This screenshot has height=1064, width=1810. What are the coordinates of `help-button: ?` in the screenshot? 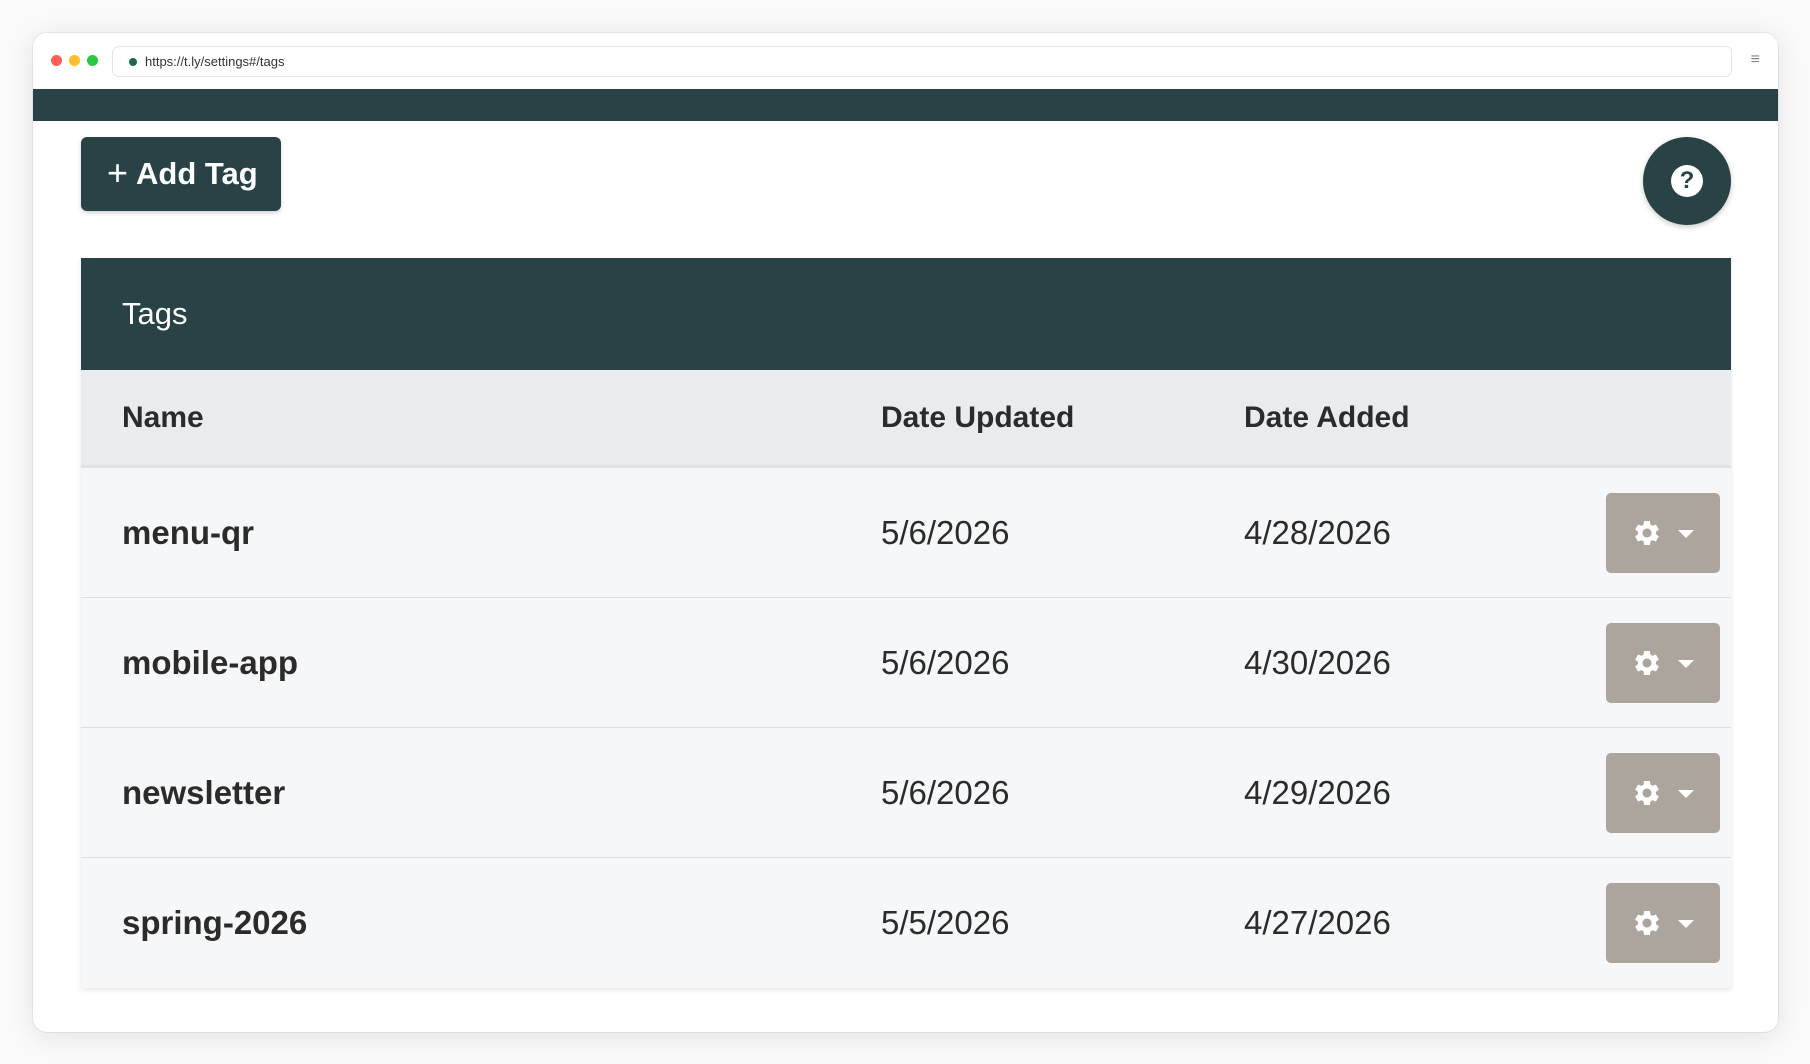 It's located at (1687, 181).